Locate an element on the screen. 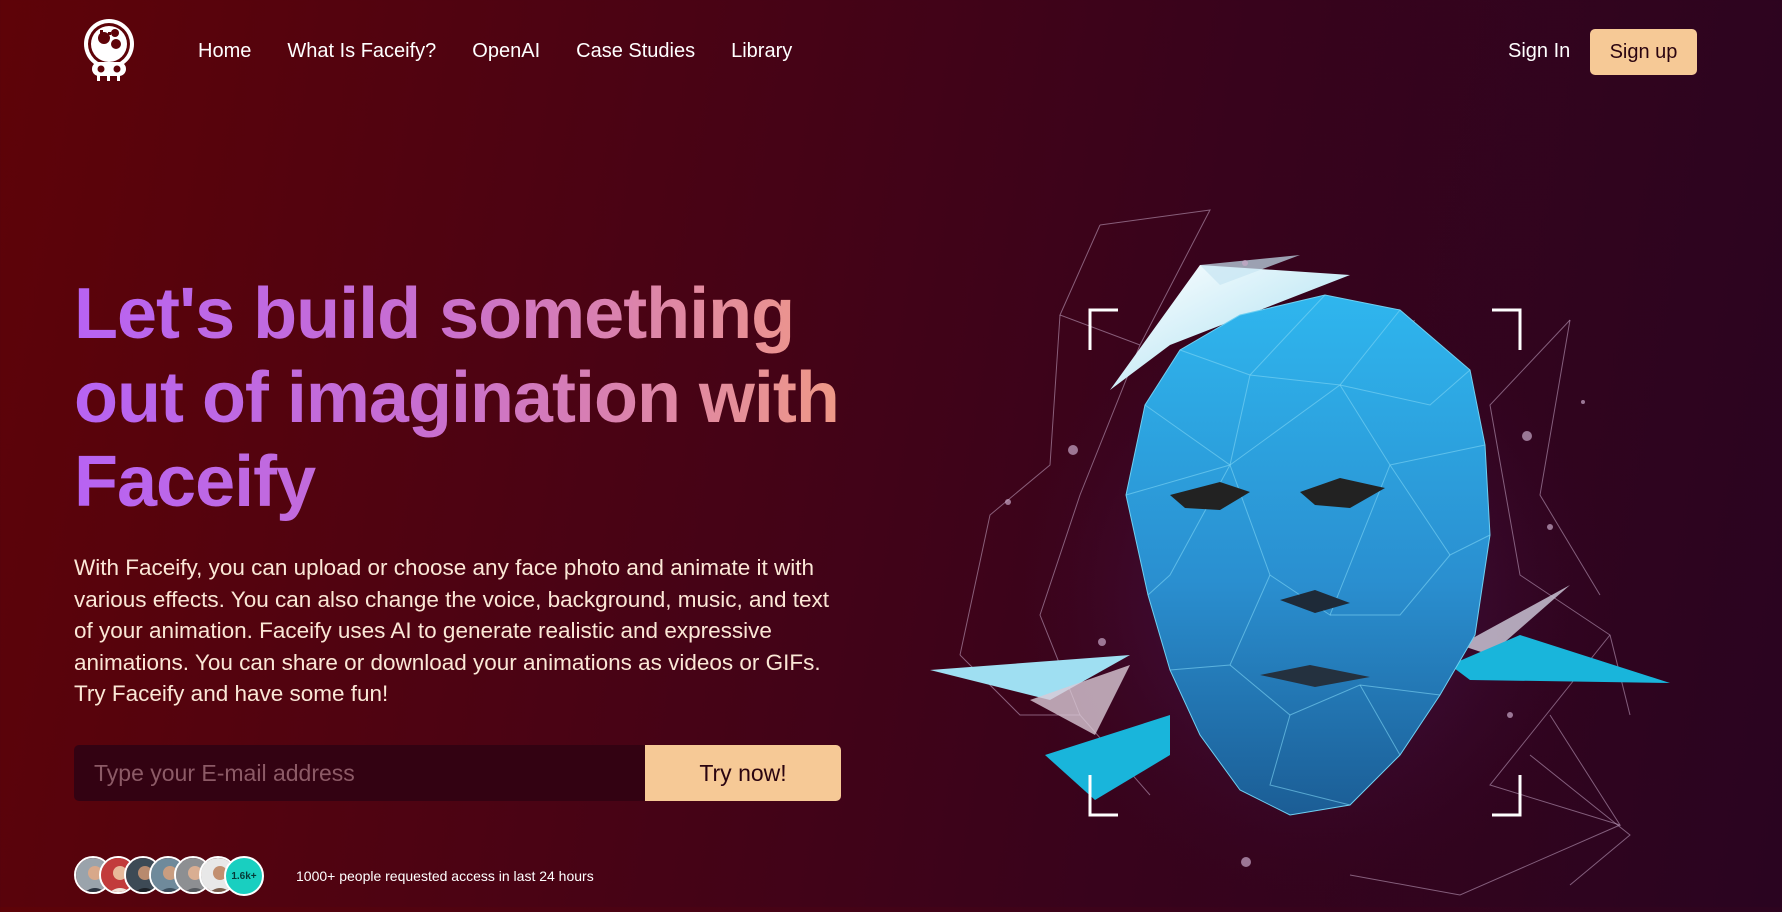  avatar-stack: 1.6k+ is located at coordinates (169, 876).